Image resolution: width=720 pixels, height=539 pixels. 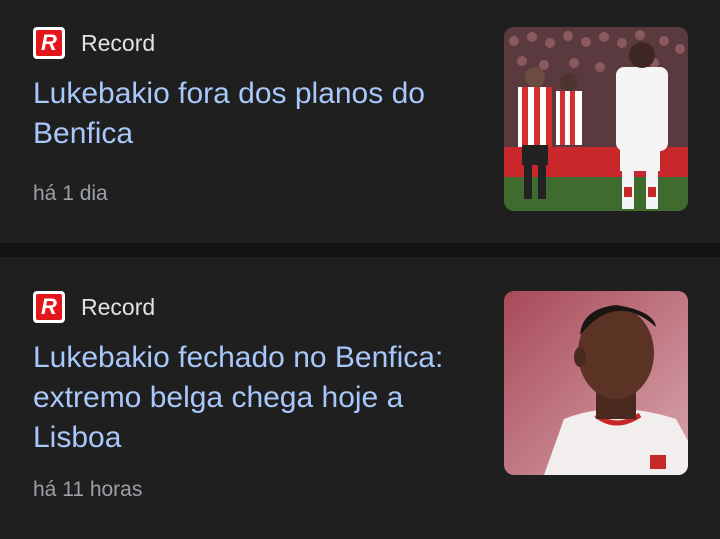 I want to click on article-headline: Lukebakio fora dos planos do Benfica, so click(x=253, y=114).